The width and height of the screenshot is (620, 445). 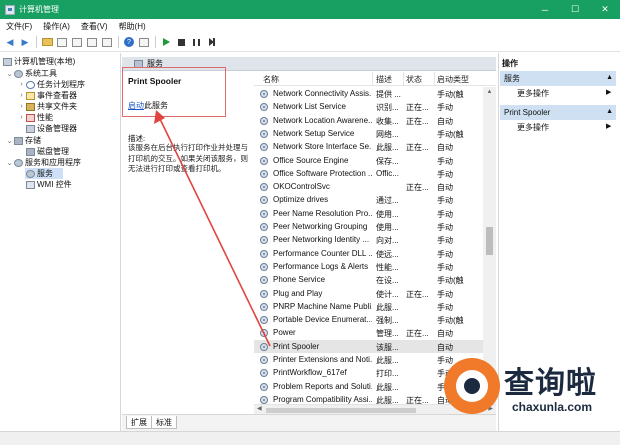 I want to click on help-button: ?, so click(x=129, y=42).